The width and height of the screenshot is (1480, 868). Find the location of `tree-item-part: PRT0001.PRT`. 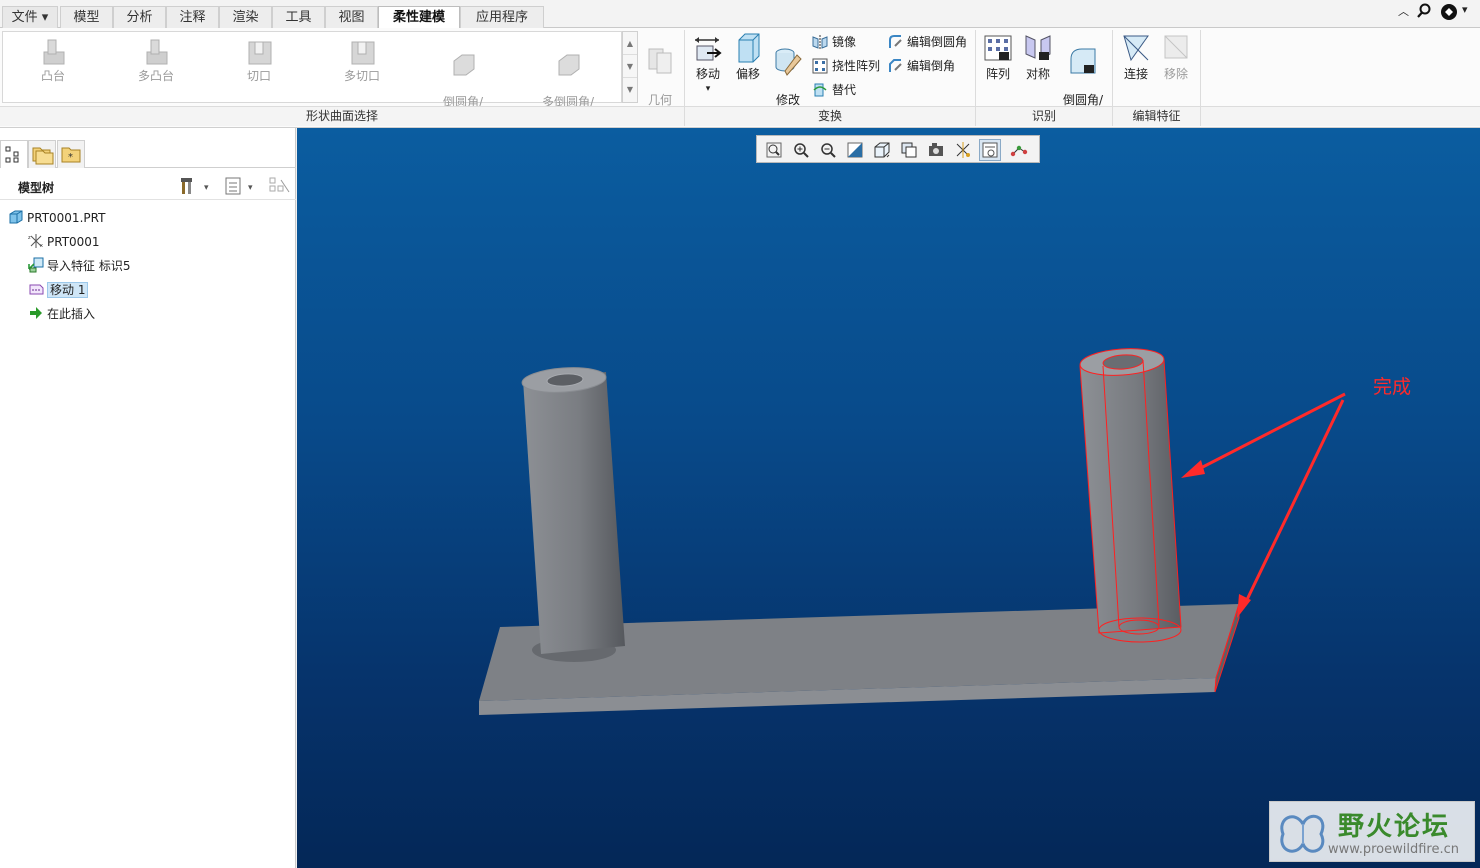

tree-item-part: PRT0001.PRT is located at coordinates (56, 218).